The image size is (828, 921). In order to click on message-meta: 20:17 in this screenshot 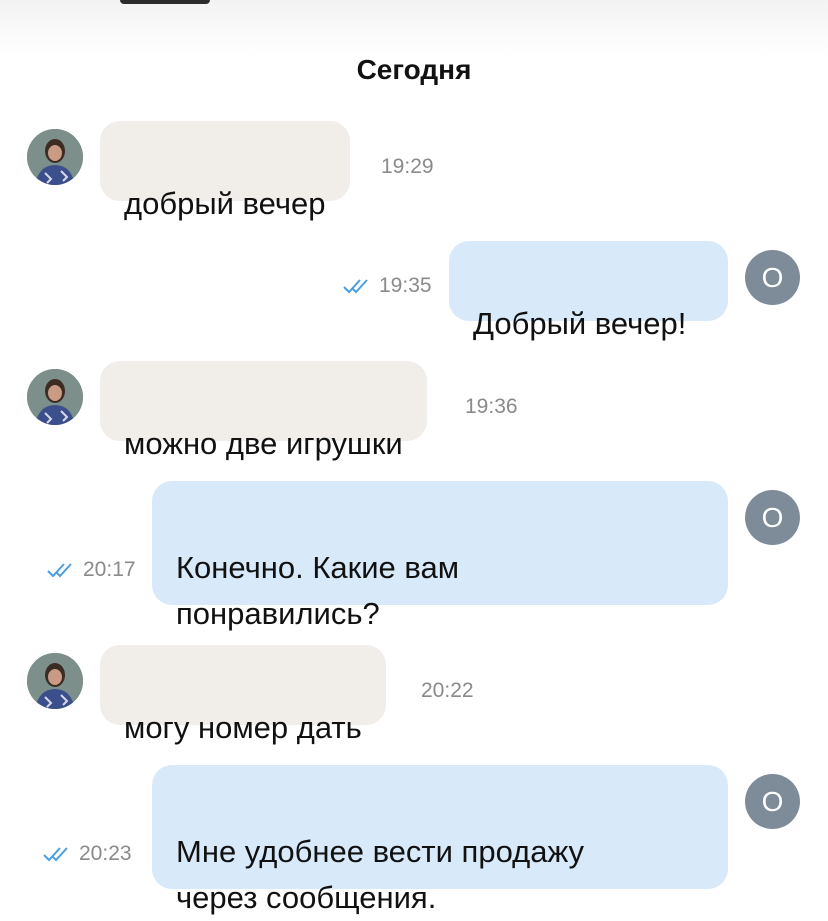, I will do `click(91, 570)`.